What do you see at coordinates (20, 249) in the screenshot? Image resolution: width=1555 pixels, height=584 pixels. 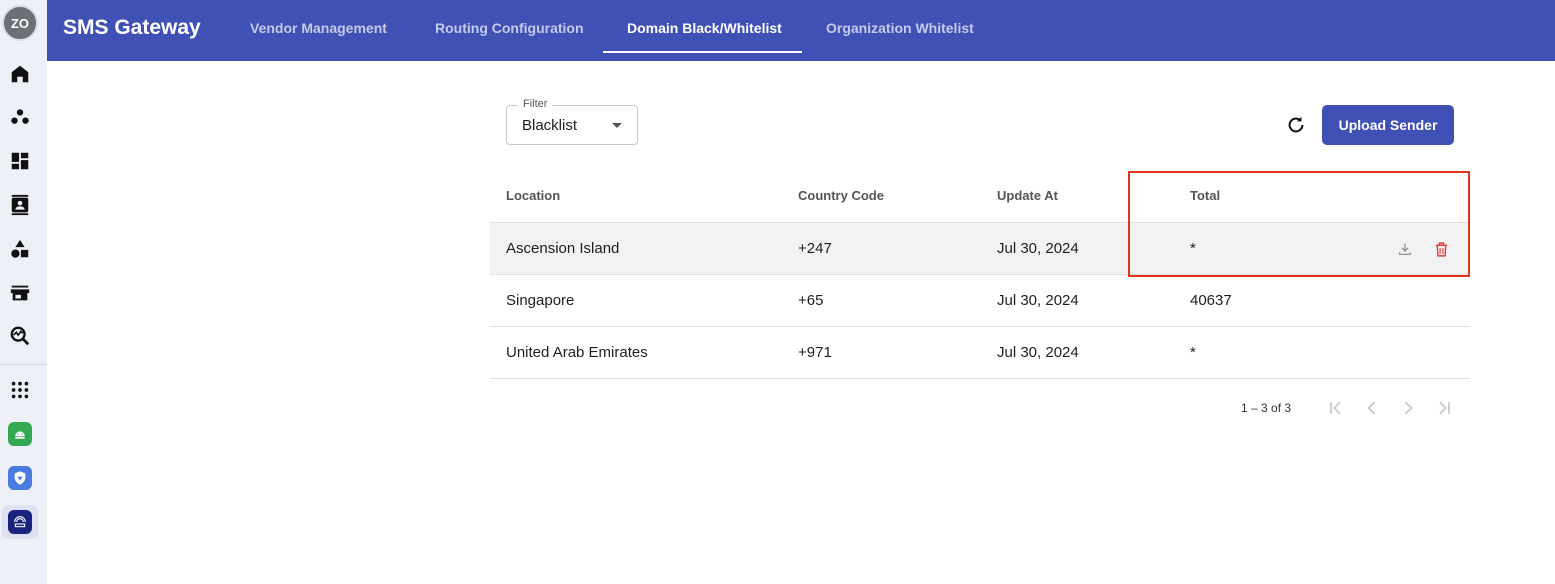 I see `shapes-icon` at bounding box center [20, 249].